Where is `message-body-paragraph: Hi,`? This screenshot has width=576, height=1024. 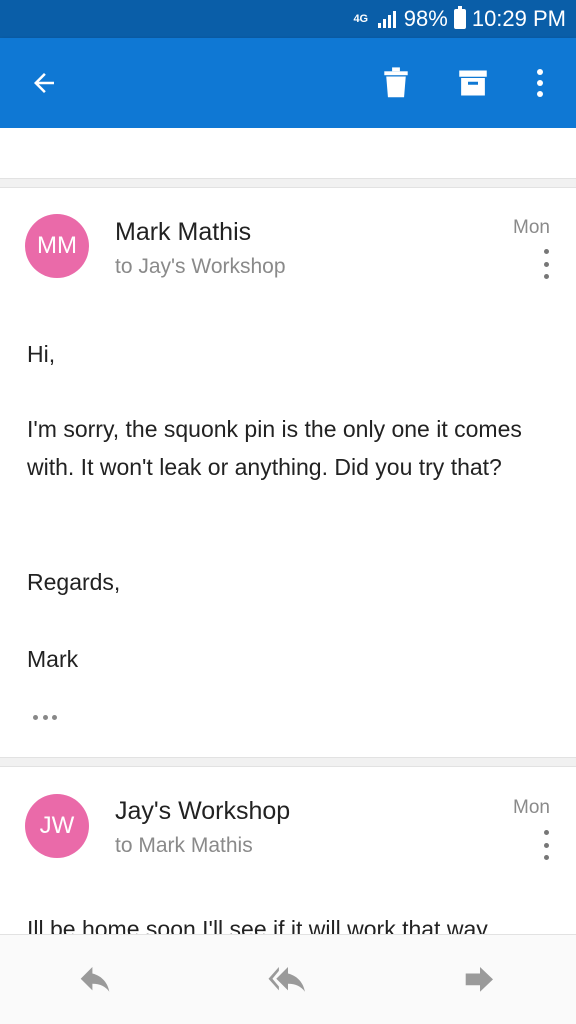
message-body-paragraph: Hi, is located at coordinates (41, 354).